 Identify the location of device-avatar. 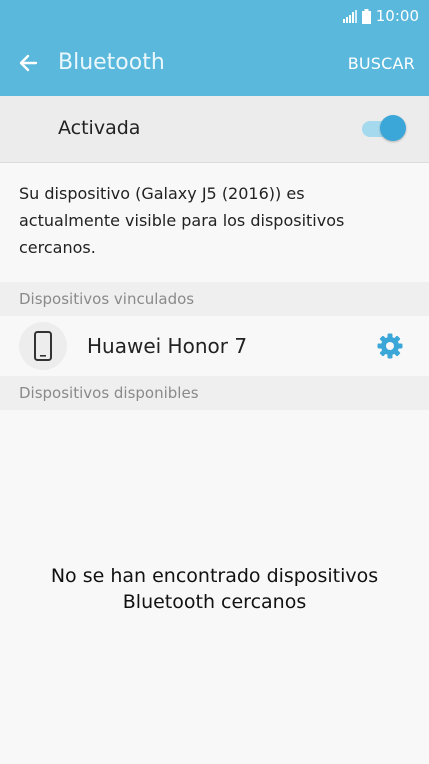
(43, 346).